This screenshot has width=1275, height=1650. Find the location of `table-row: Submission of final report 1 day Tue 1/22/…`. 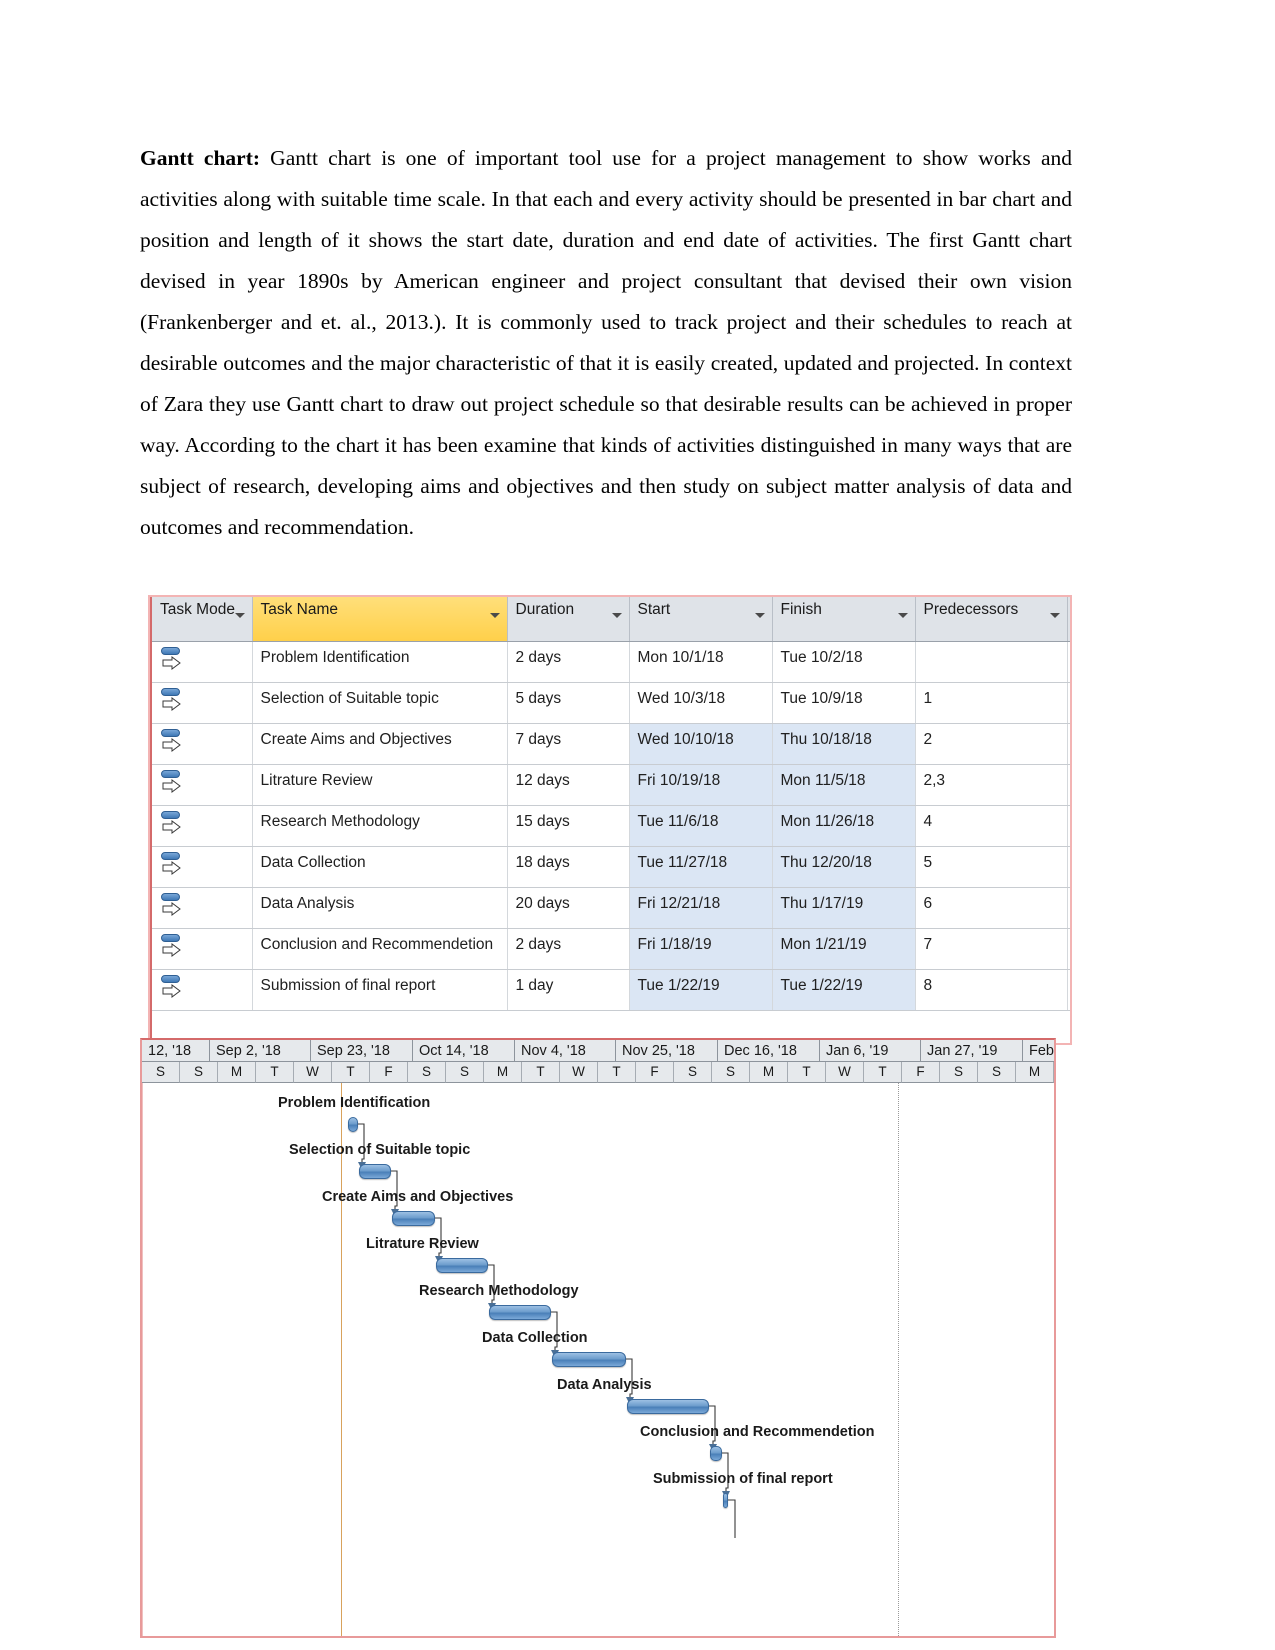

table-row: Submission of final report 1 day Tue 1/22/… is located at coordinates (611, 990).